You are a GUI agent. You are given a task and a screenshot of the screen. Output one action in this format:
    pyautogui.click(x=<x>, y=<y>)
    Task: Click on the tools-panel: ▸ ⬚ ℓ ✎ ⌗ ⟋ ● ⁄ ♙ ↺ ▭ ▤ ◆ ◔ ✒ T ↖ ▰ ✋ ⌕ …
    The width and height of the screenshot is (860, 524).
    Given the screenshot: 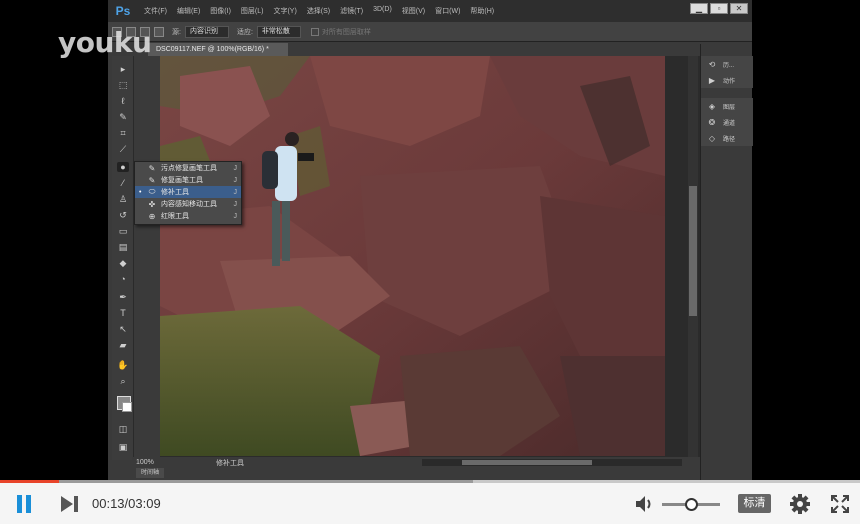 What is the action you would take?
    pyautogui.click(x=123, y=258)
    